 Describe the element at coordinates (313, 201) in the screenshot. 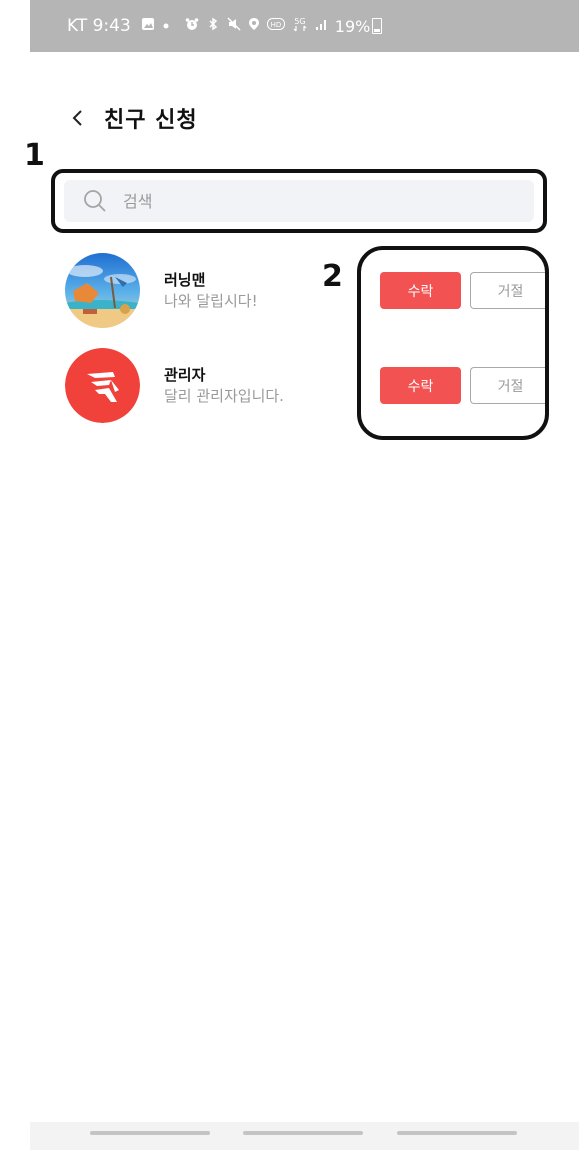

I see `search-input` at that location.